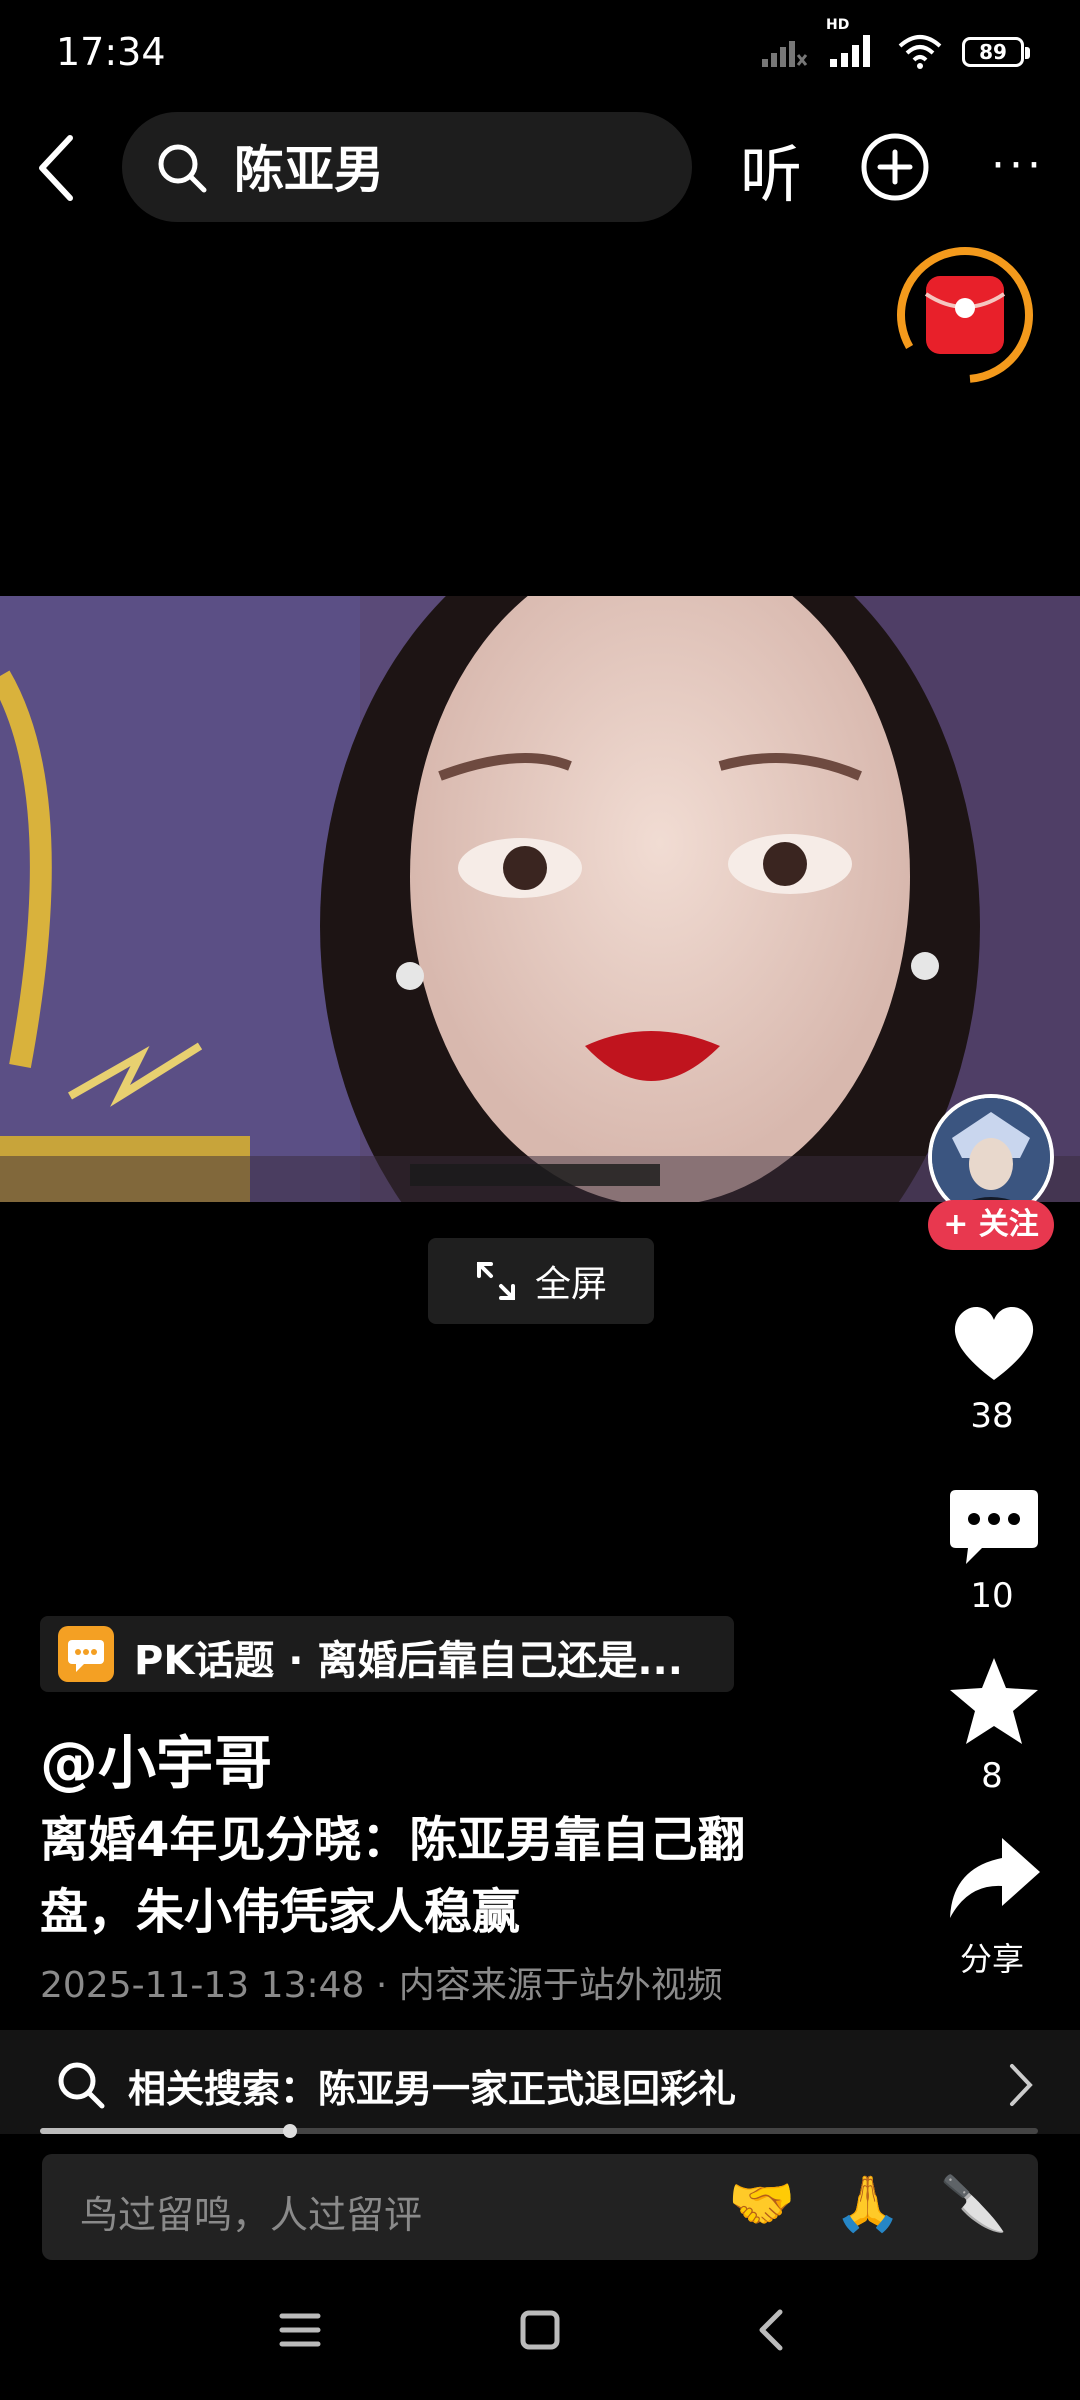 This screenshot has height=2400, width=1080. What do you see at coordinates (992, 1416) in the screenshot?
I see `like-count: 38` at bounding box center [992, 1416].